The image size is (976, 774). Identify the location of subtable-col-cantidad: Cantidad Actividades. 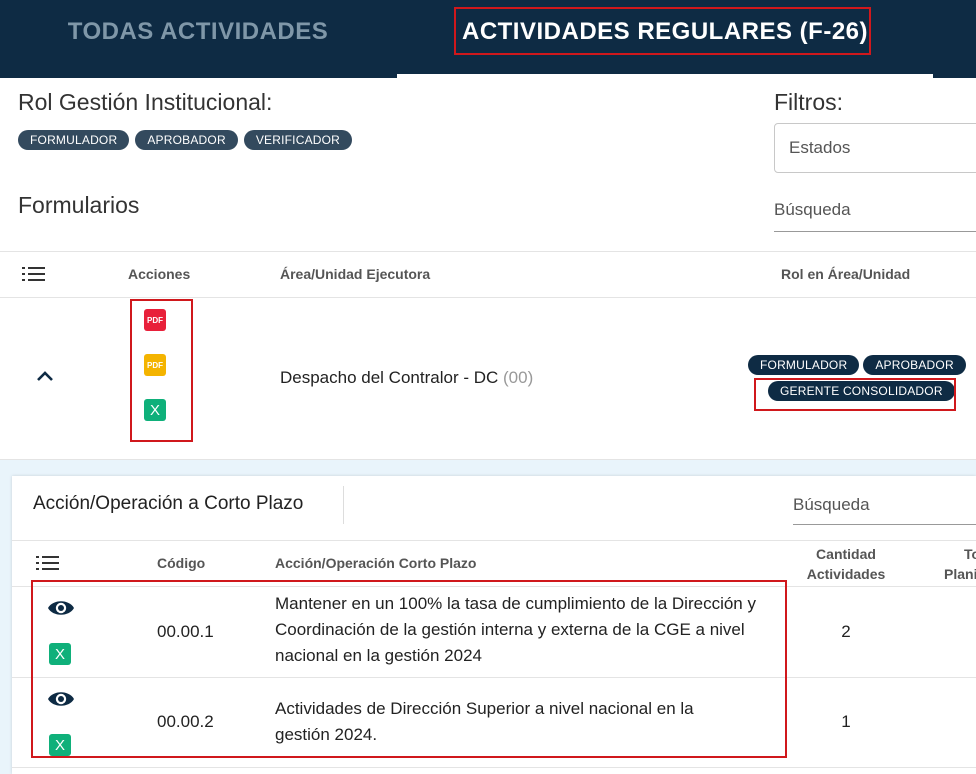
(846, 564).